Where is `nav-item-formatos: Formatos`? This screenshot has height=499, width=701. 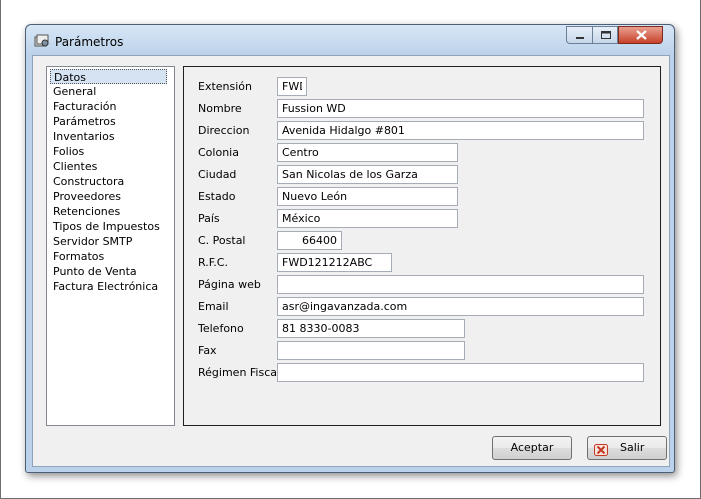
nav-item-formatos: Formatos is located at coordinates (78, 256).